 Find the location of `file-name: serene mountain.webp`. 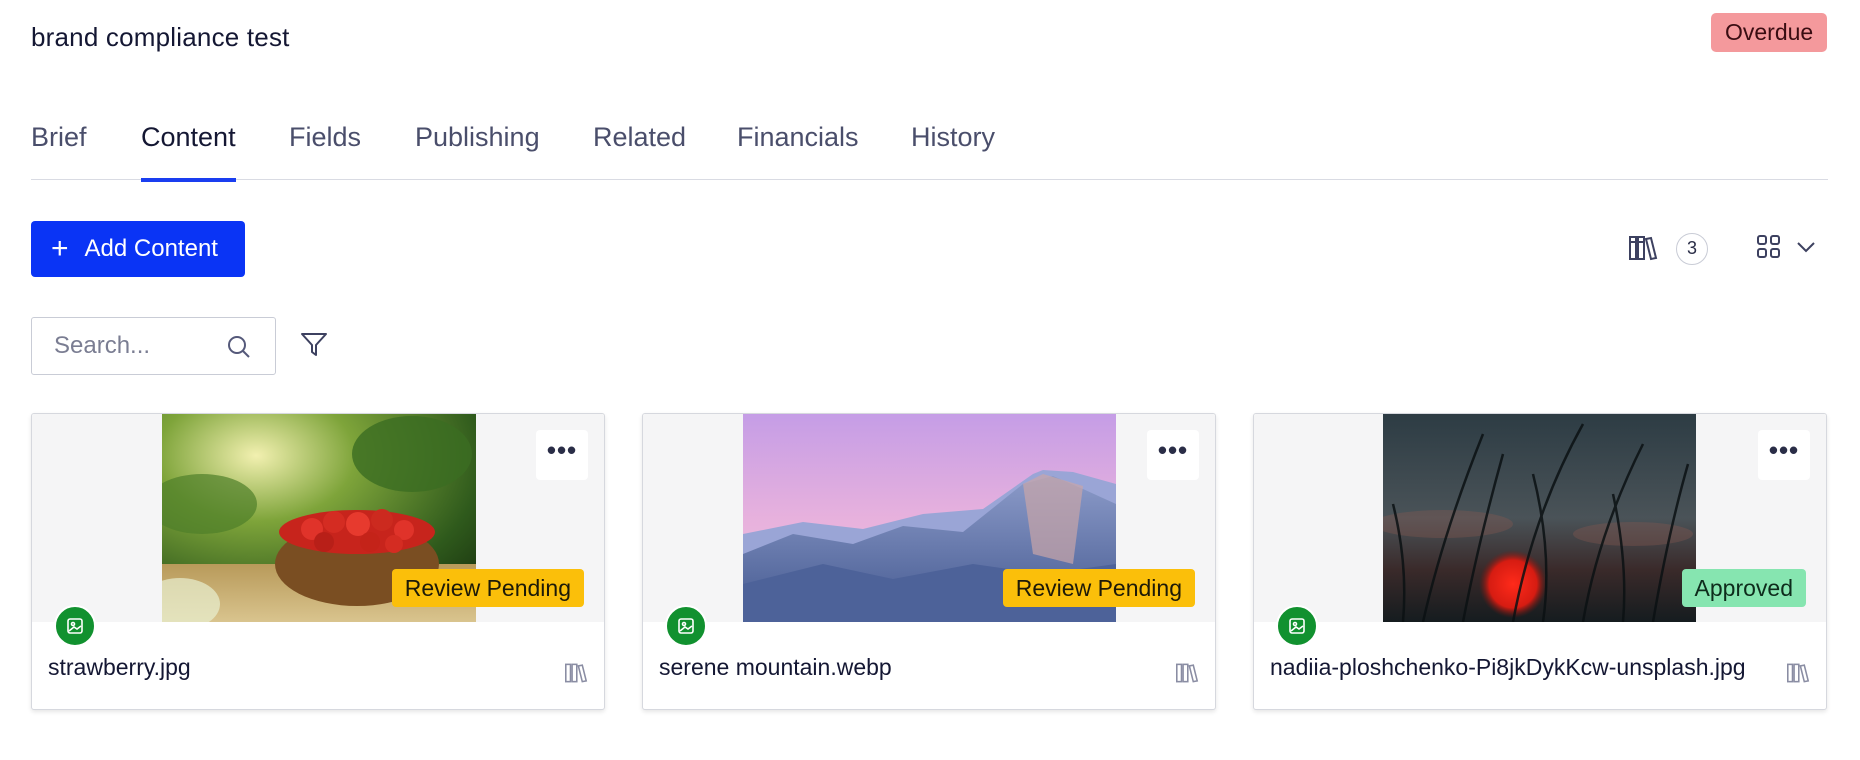

file-name: serene mountain.webp is located at coordinates (911, 667).